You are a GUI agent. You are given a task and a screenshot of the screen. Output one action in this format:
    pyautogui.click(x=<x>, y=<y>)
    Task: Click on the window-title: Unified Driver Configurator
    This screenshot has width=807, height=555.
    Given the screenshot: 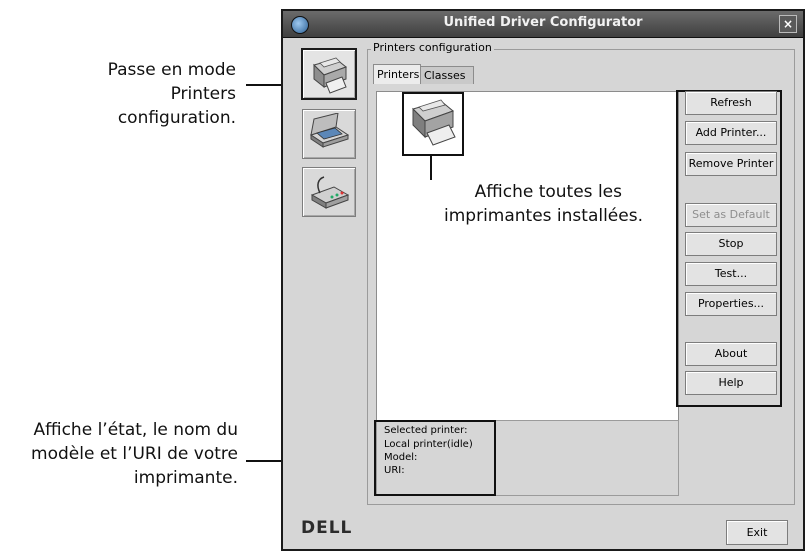 What is the action you would take?
    pyautogui.click(x=543, y=22)
    